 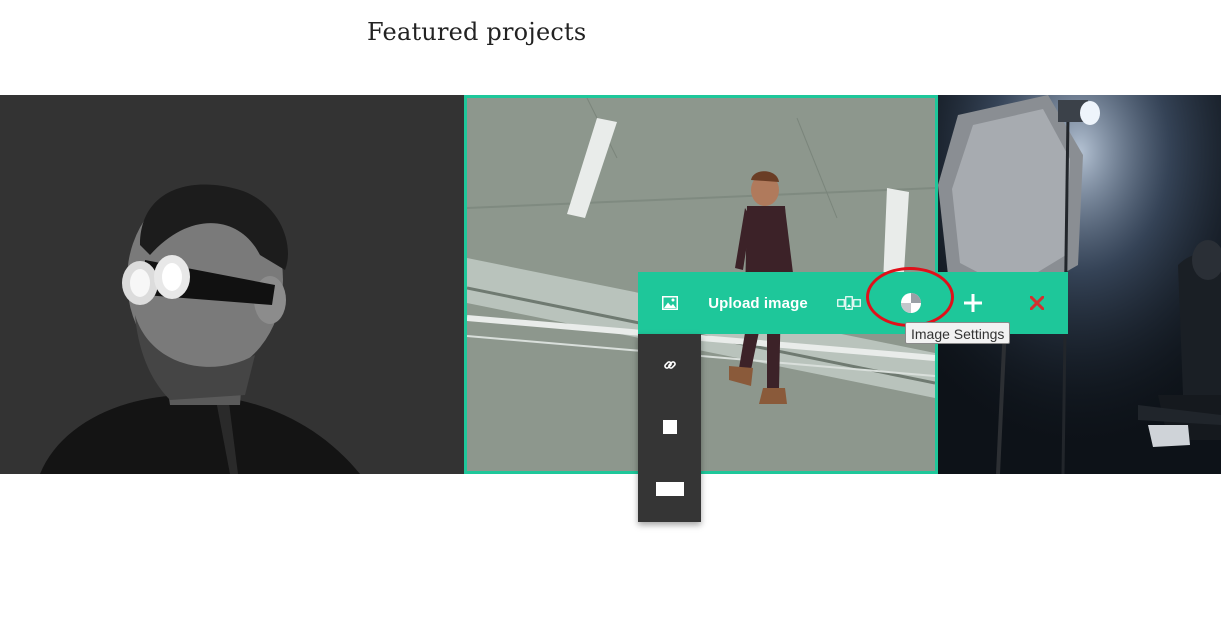 I want to click on rectangle-shape-option, so click(x=669, y=489).